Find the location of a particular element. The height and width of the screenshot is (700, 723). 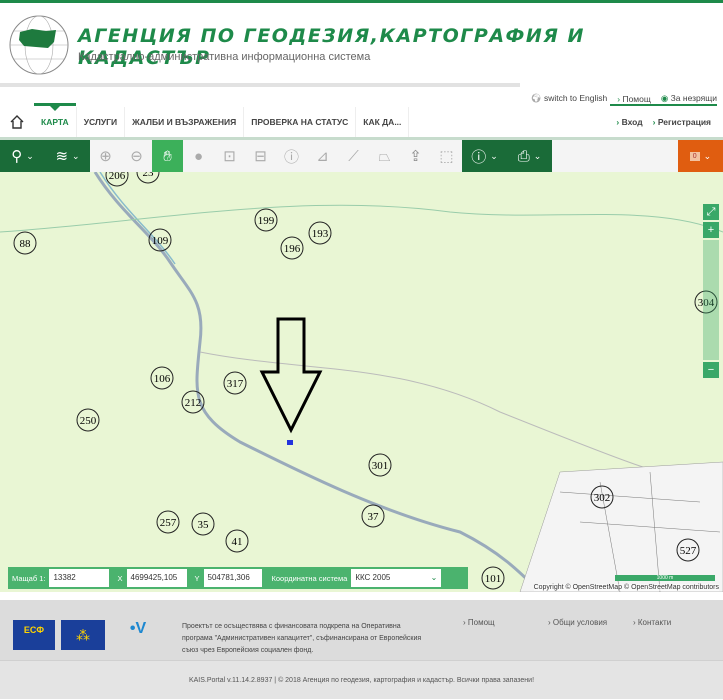

search-button: ⚲ ⌄ is located at coordinates (22, 156).